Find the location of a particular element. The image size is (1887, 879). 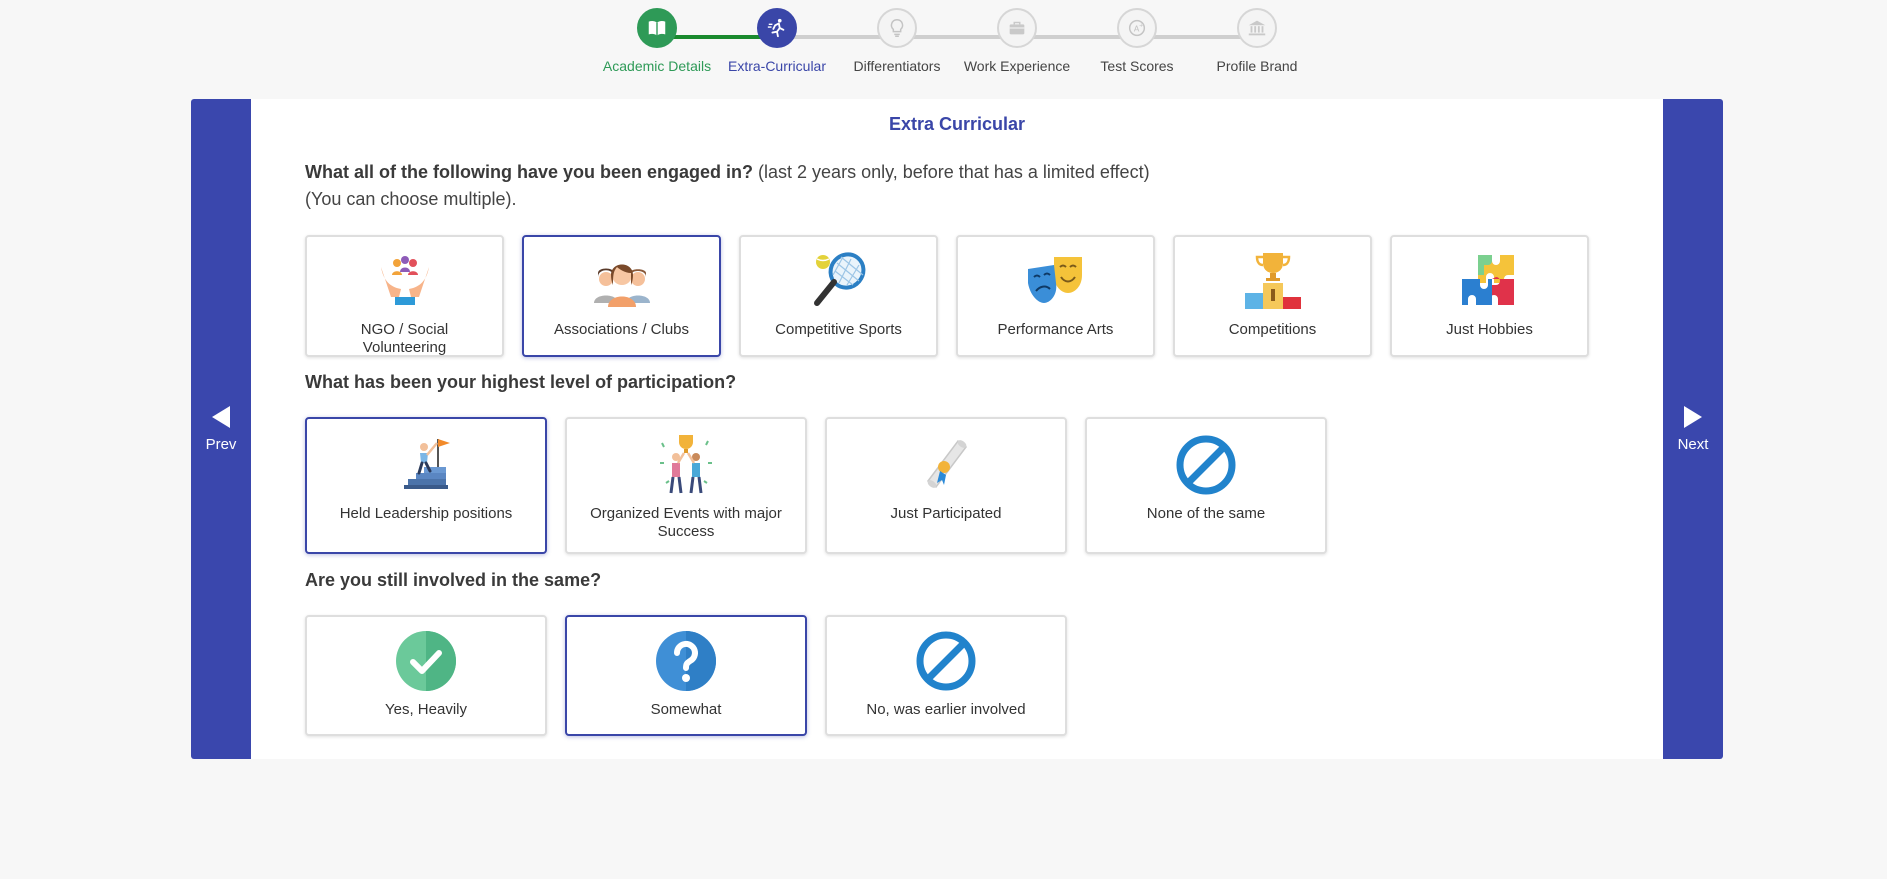

option-label: No, was earlier involved is located at coordinates (946, 709).